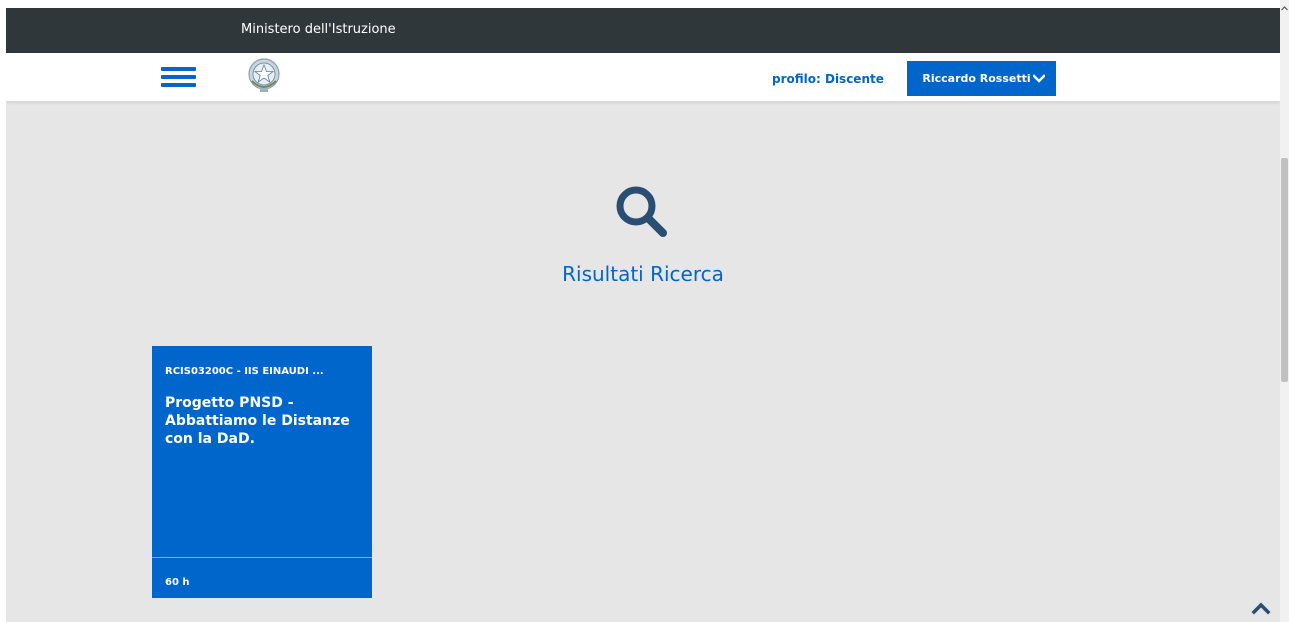  I want to click on scrollbar-up-arrow-icon, so click(1284, 9).